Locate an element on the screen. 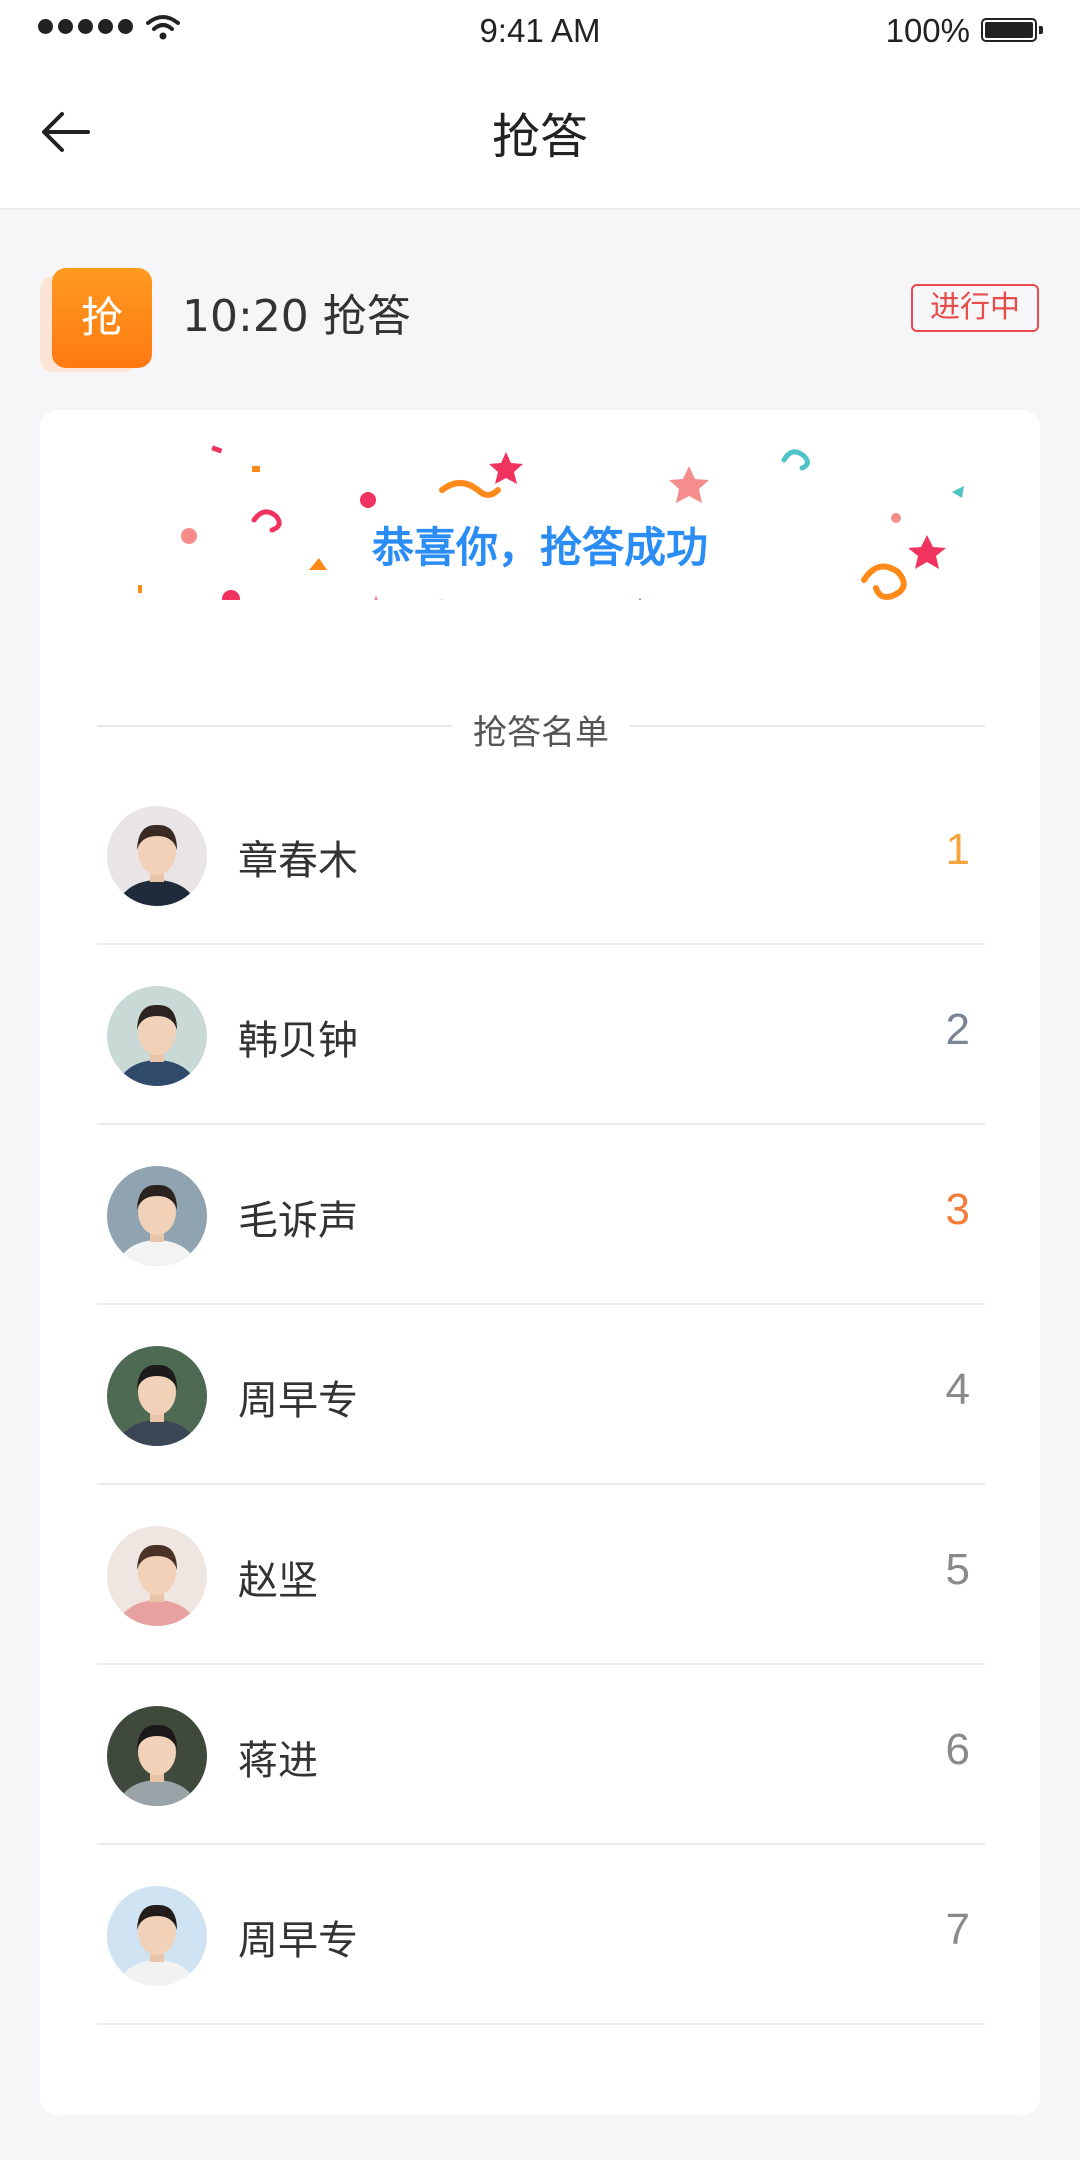  session-title: 10:20 抢答 is located at coordinates (296, 316).